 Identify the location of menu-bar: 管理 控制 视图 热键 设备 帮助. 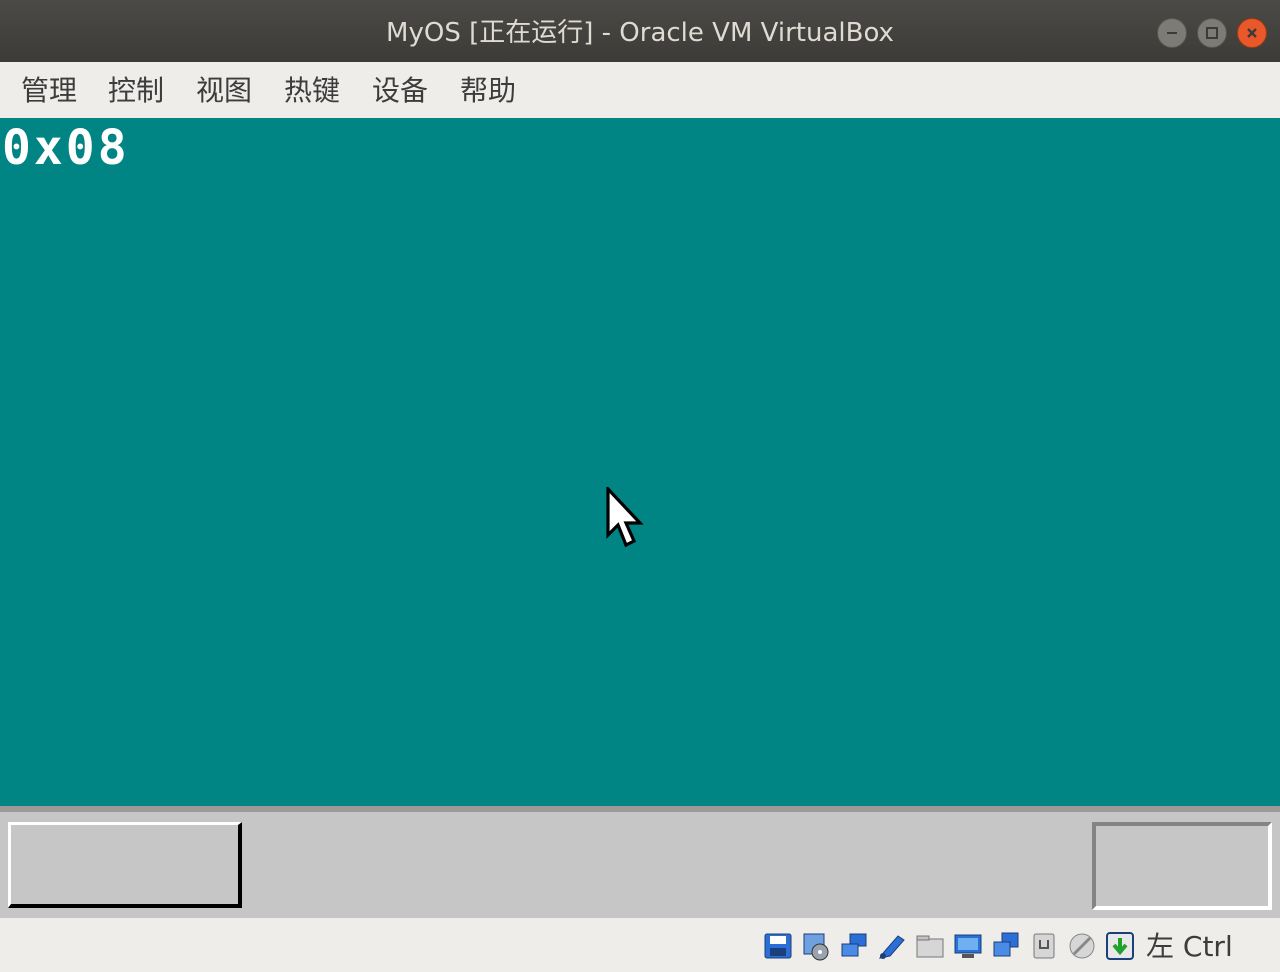
(640, 90).